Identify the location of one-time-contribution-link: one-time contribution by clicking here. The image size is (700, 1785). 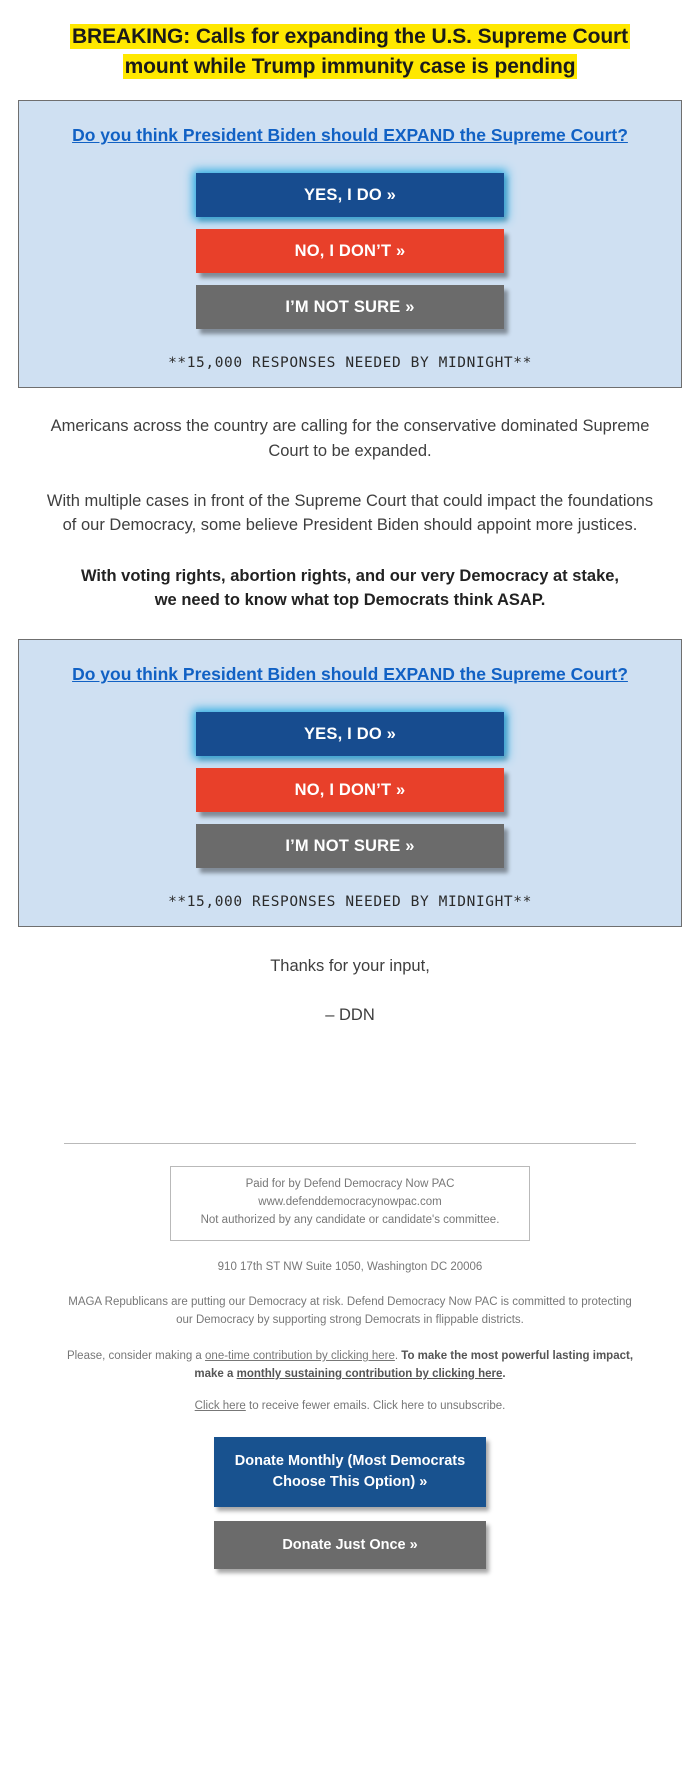
(300, 1356).